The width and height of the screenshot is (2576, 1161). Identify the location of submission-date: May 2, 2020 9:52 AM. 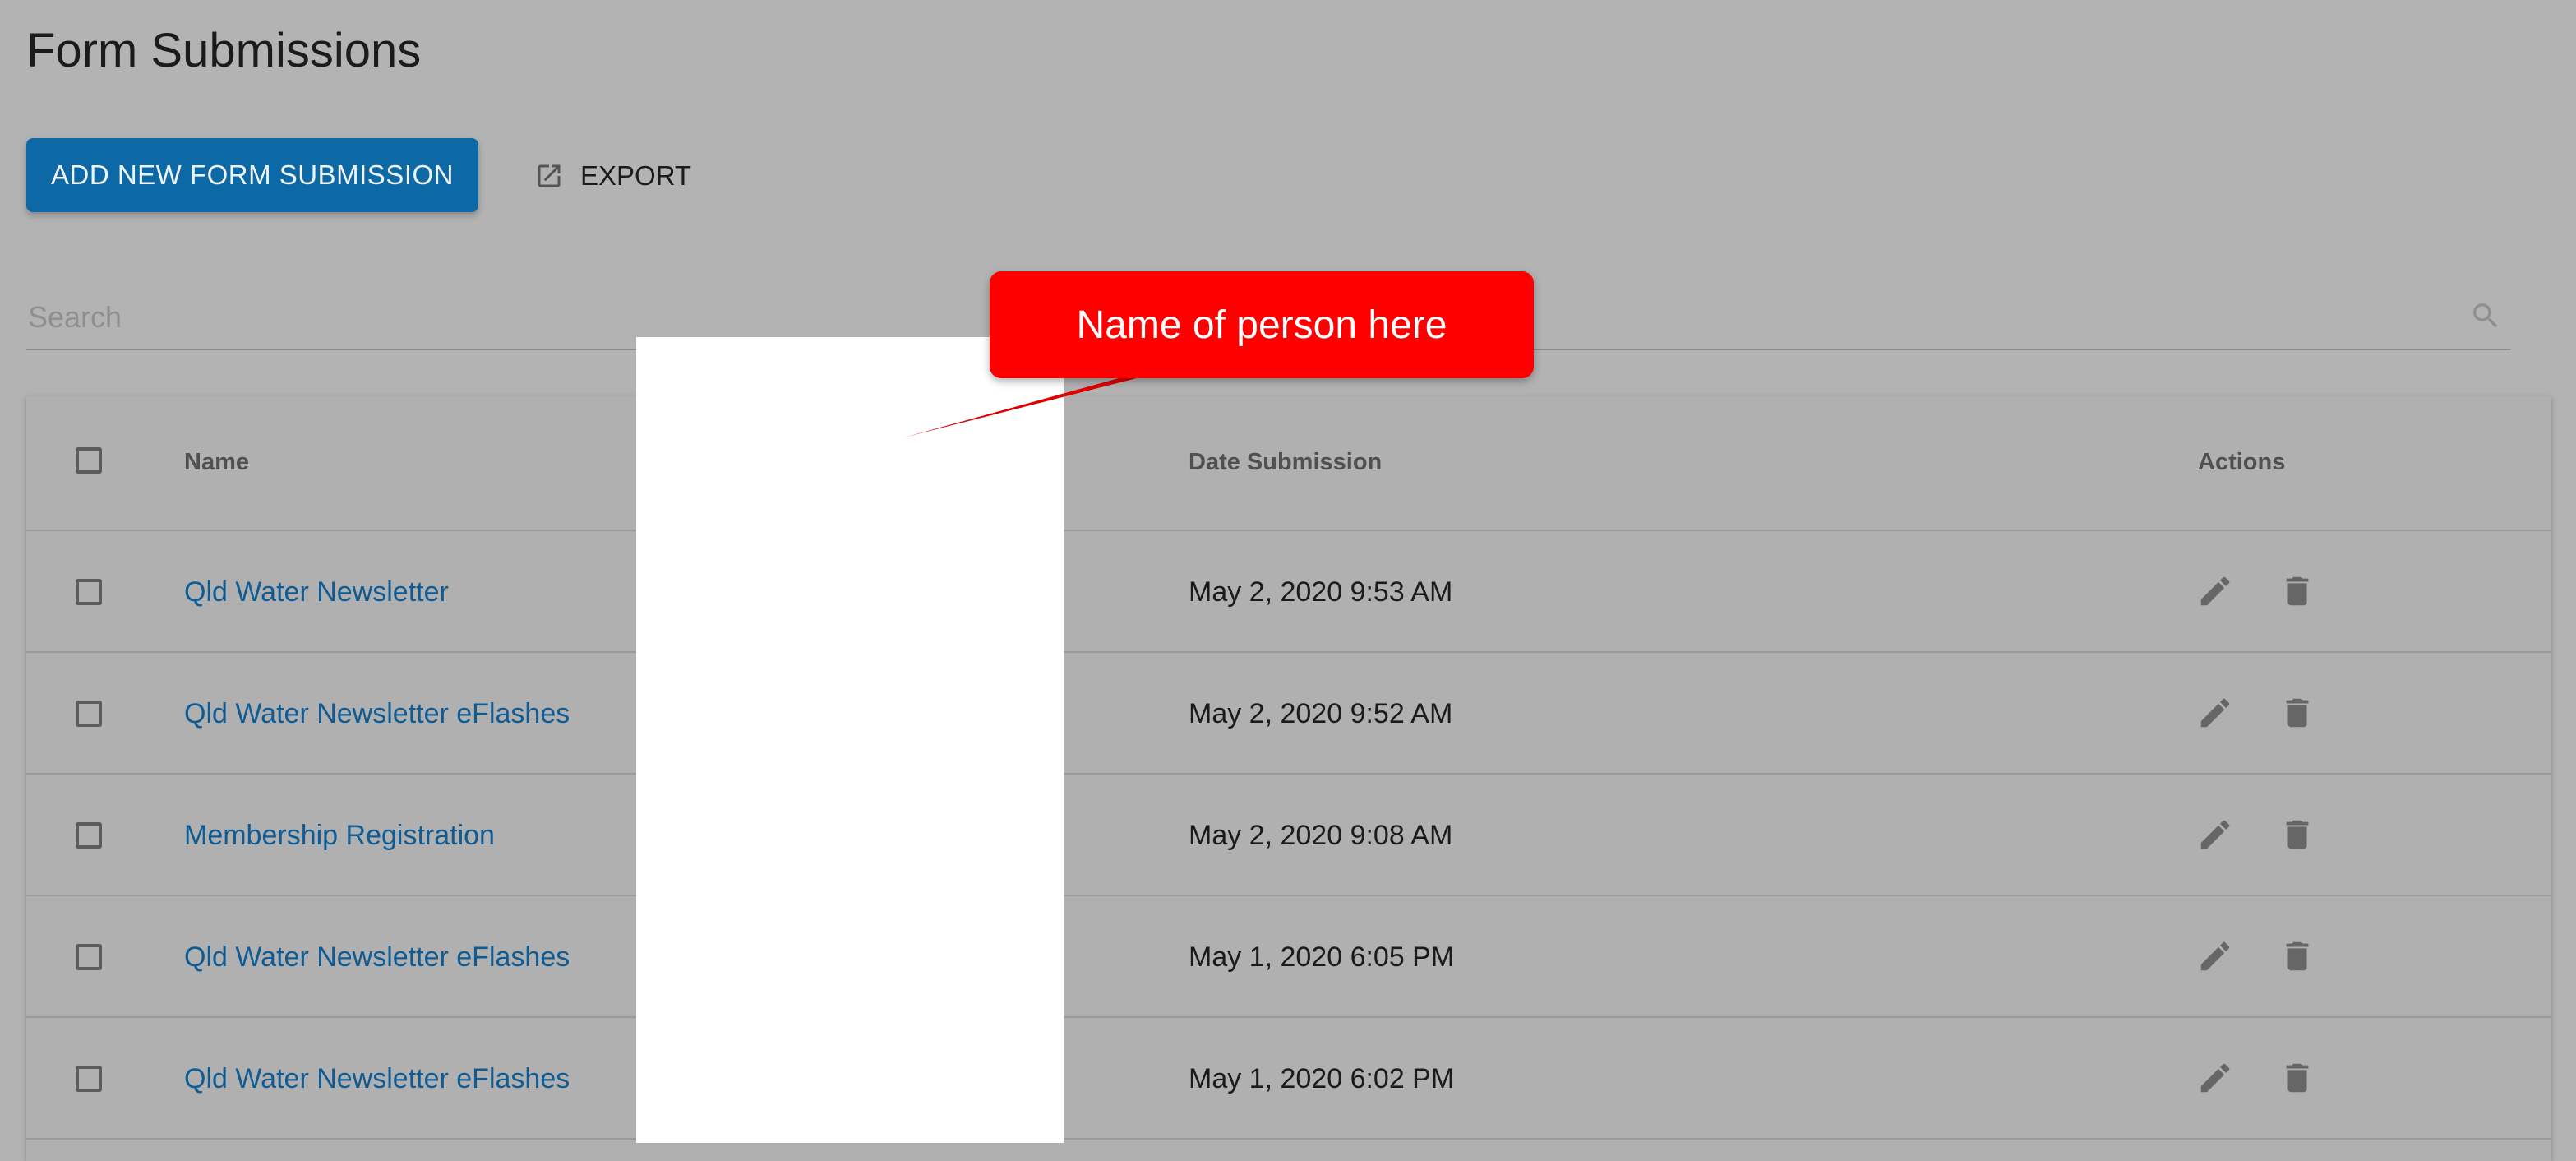
(1321, 713).